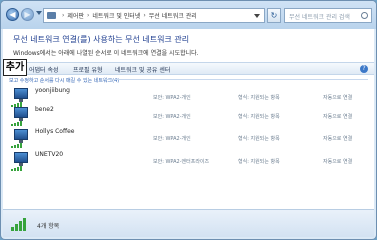  I want to click on add-button: 추가, so click(15, 67).